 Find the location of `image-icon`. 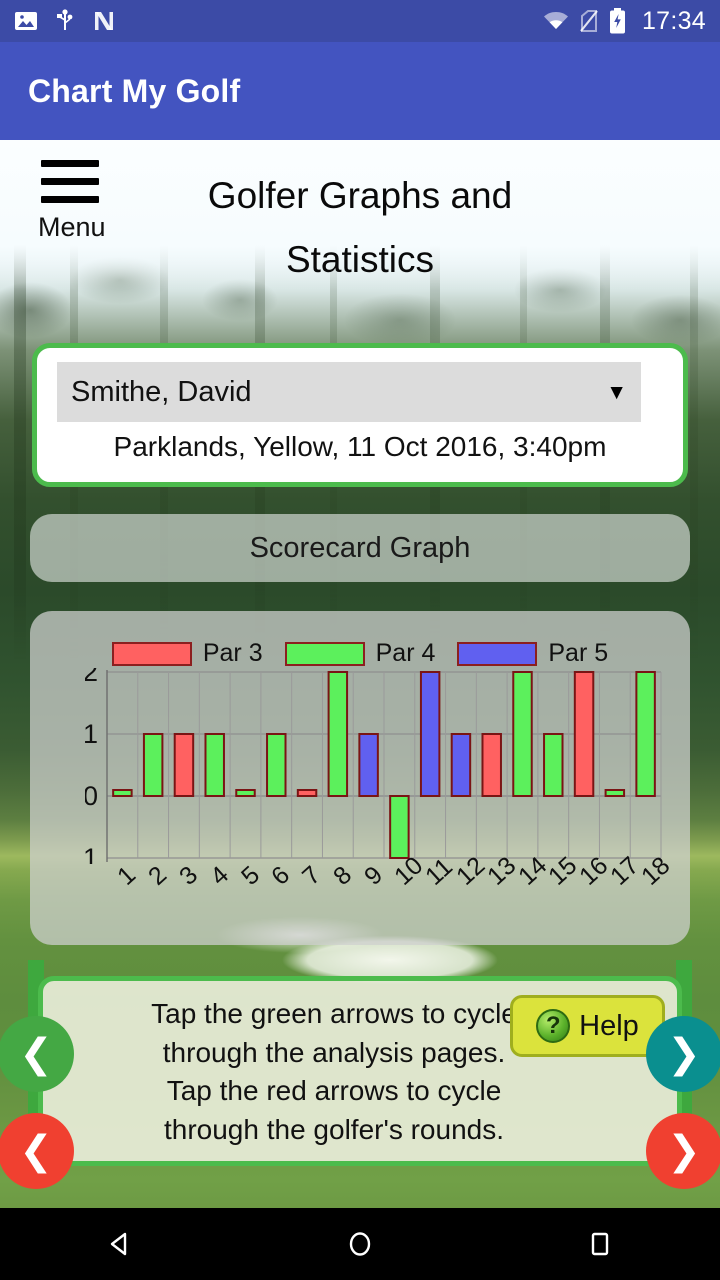

image-icon is located at coordinates (26, 21).